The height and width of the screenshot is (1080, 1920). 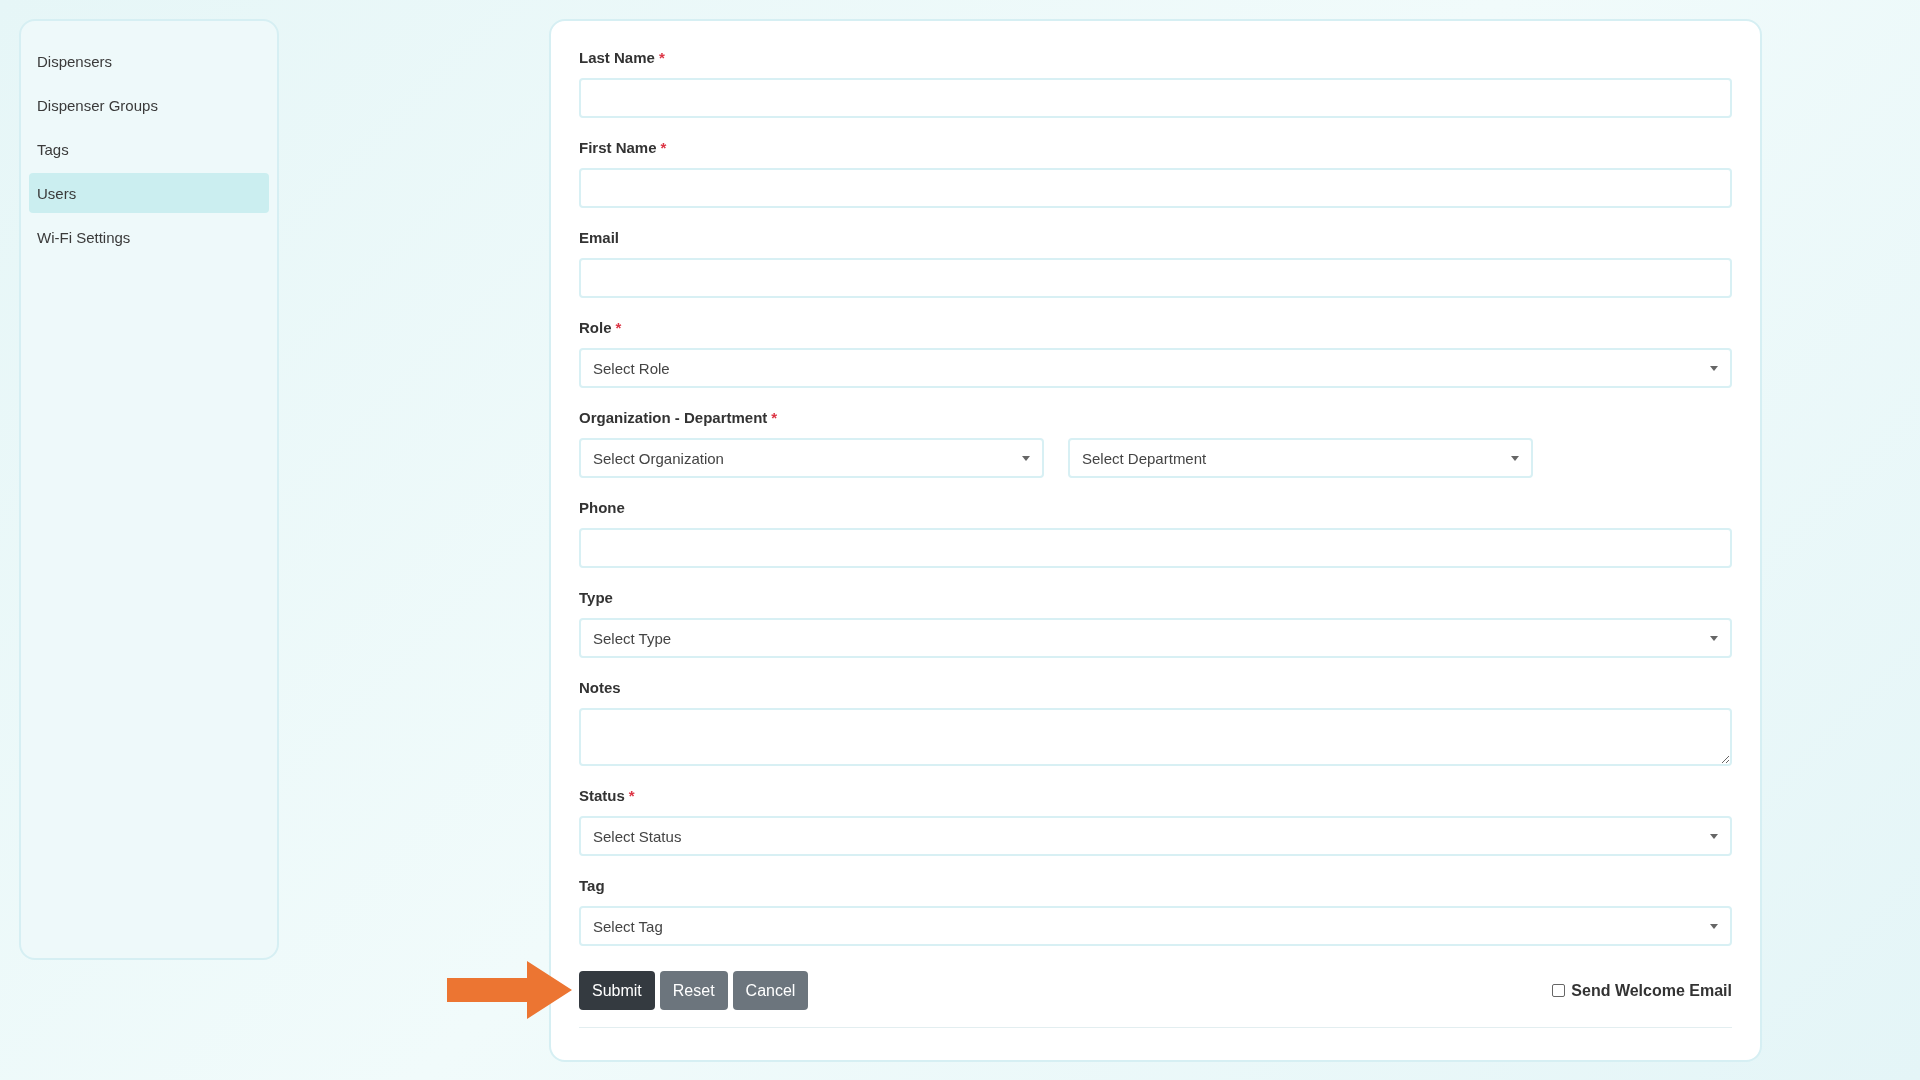 What do you see at coordinates (770, 990) in the screenshot?
I see `cancel-button: Cancel` at bounding box center [770, 990].